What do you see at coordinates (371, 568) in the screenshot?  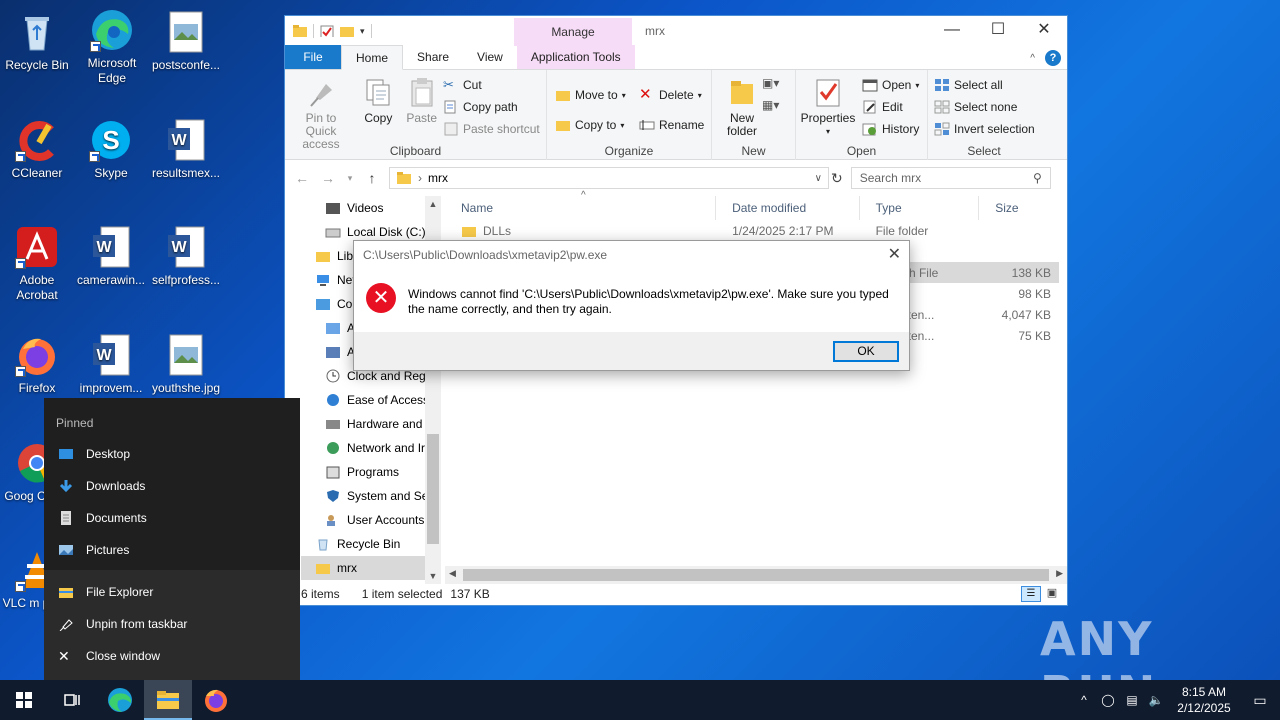 I see `nav-item-mrx: mrx` at bounding box center [371, 568].